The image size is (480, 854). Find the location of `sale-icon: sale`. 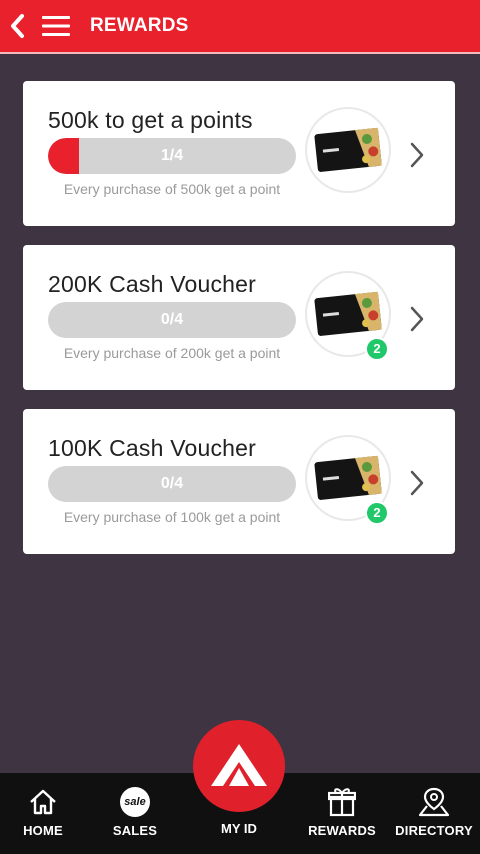

sale-icon: sale is located at coordinates (135, 802).